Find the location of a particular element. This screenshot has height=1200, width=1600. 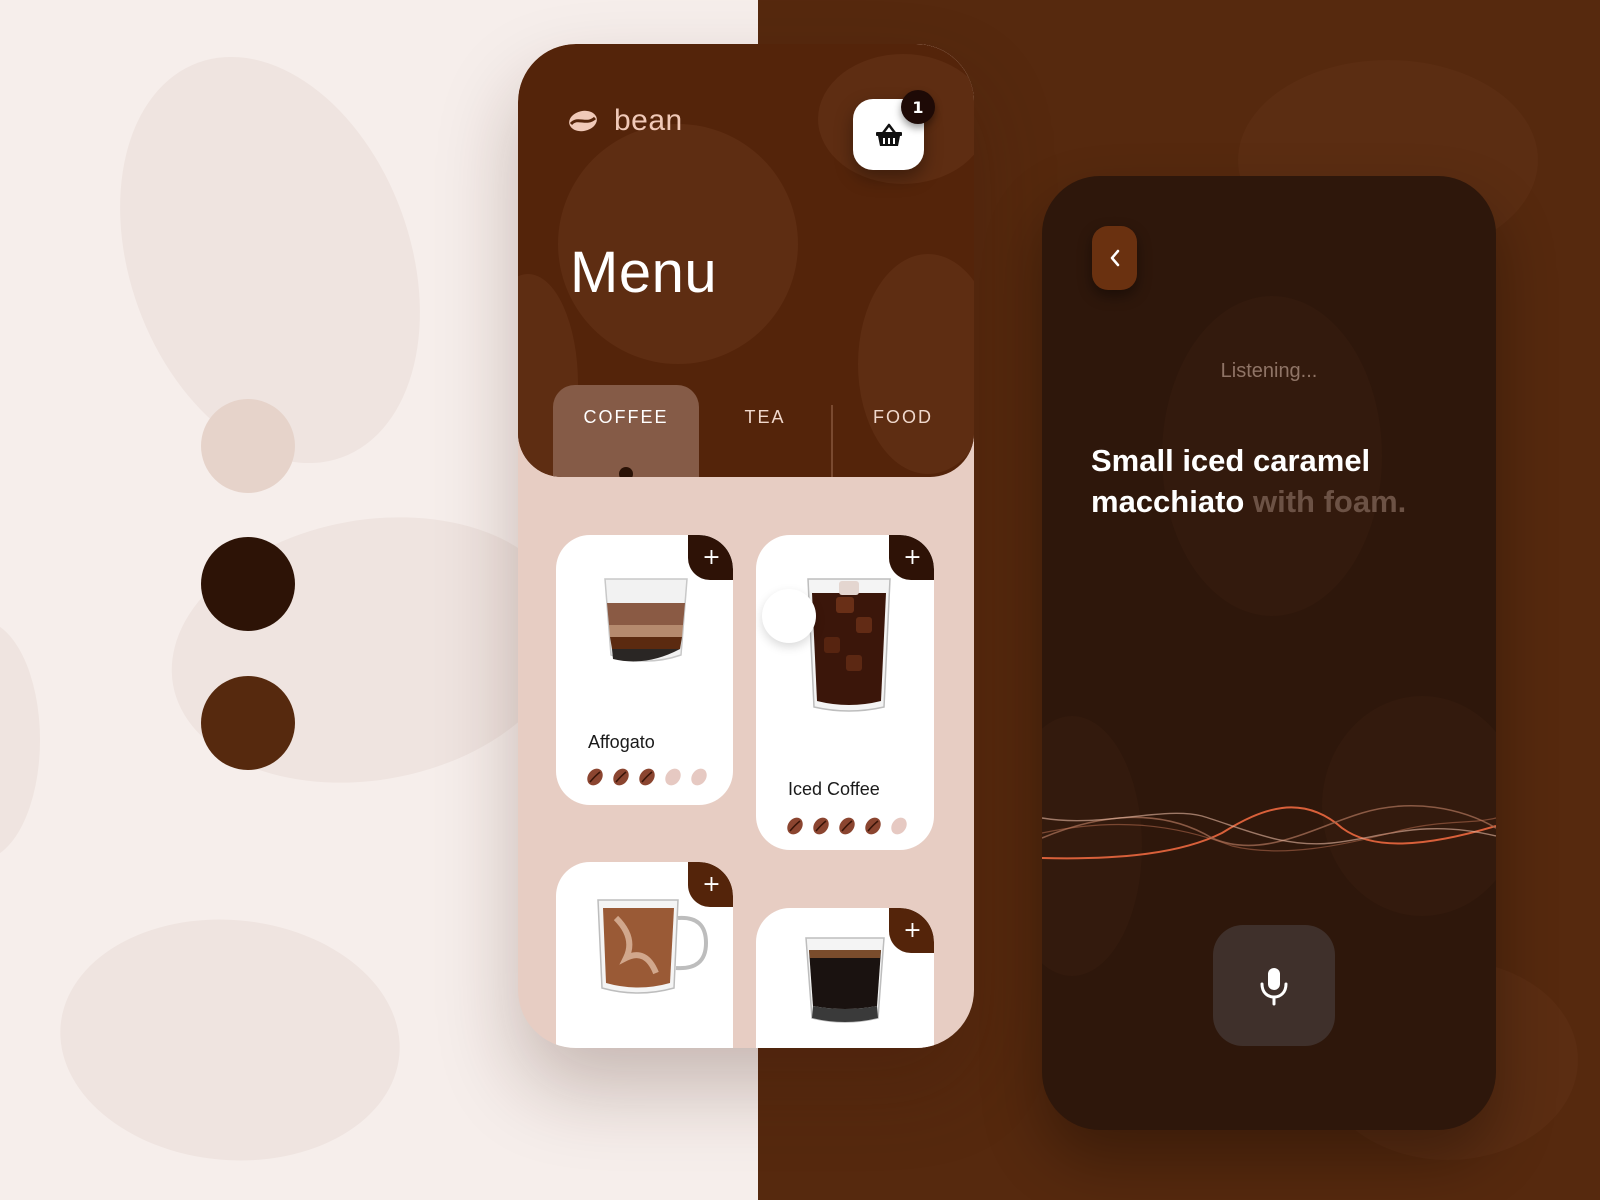

chevron-left-icon is located at coordinates (1114, 258).